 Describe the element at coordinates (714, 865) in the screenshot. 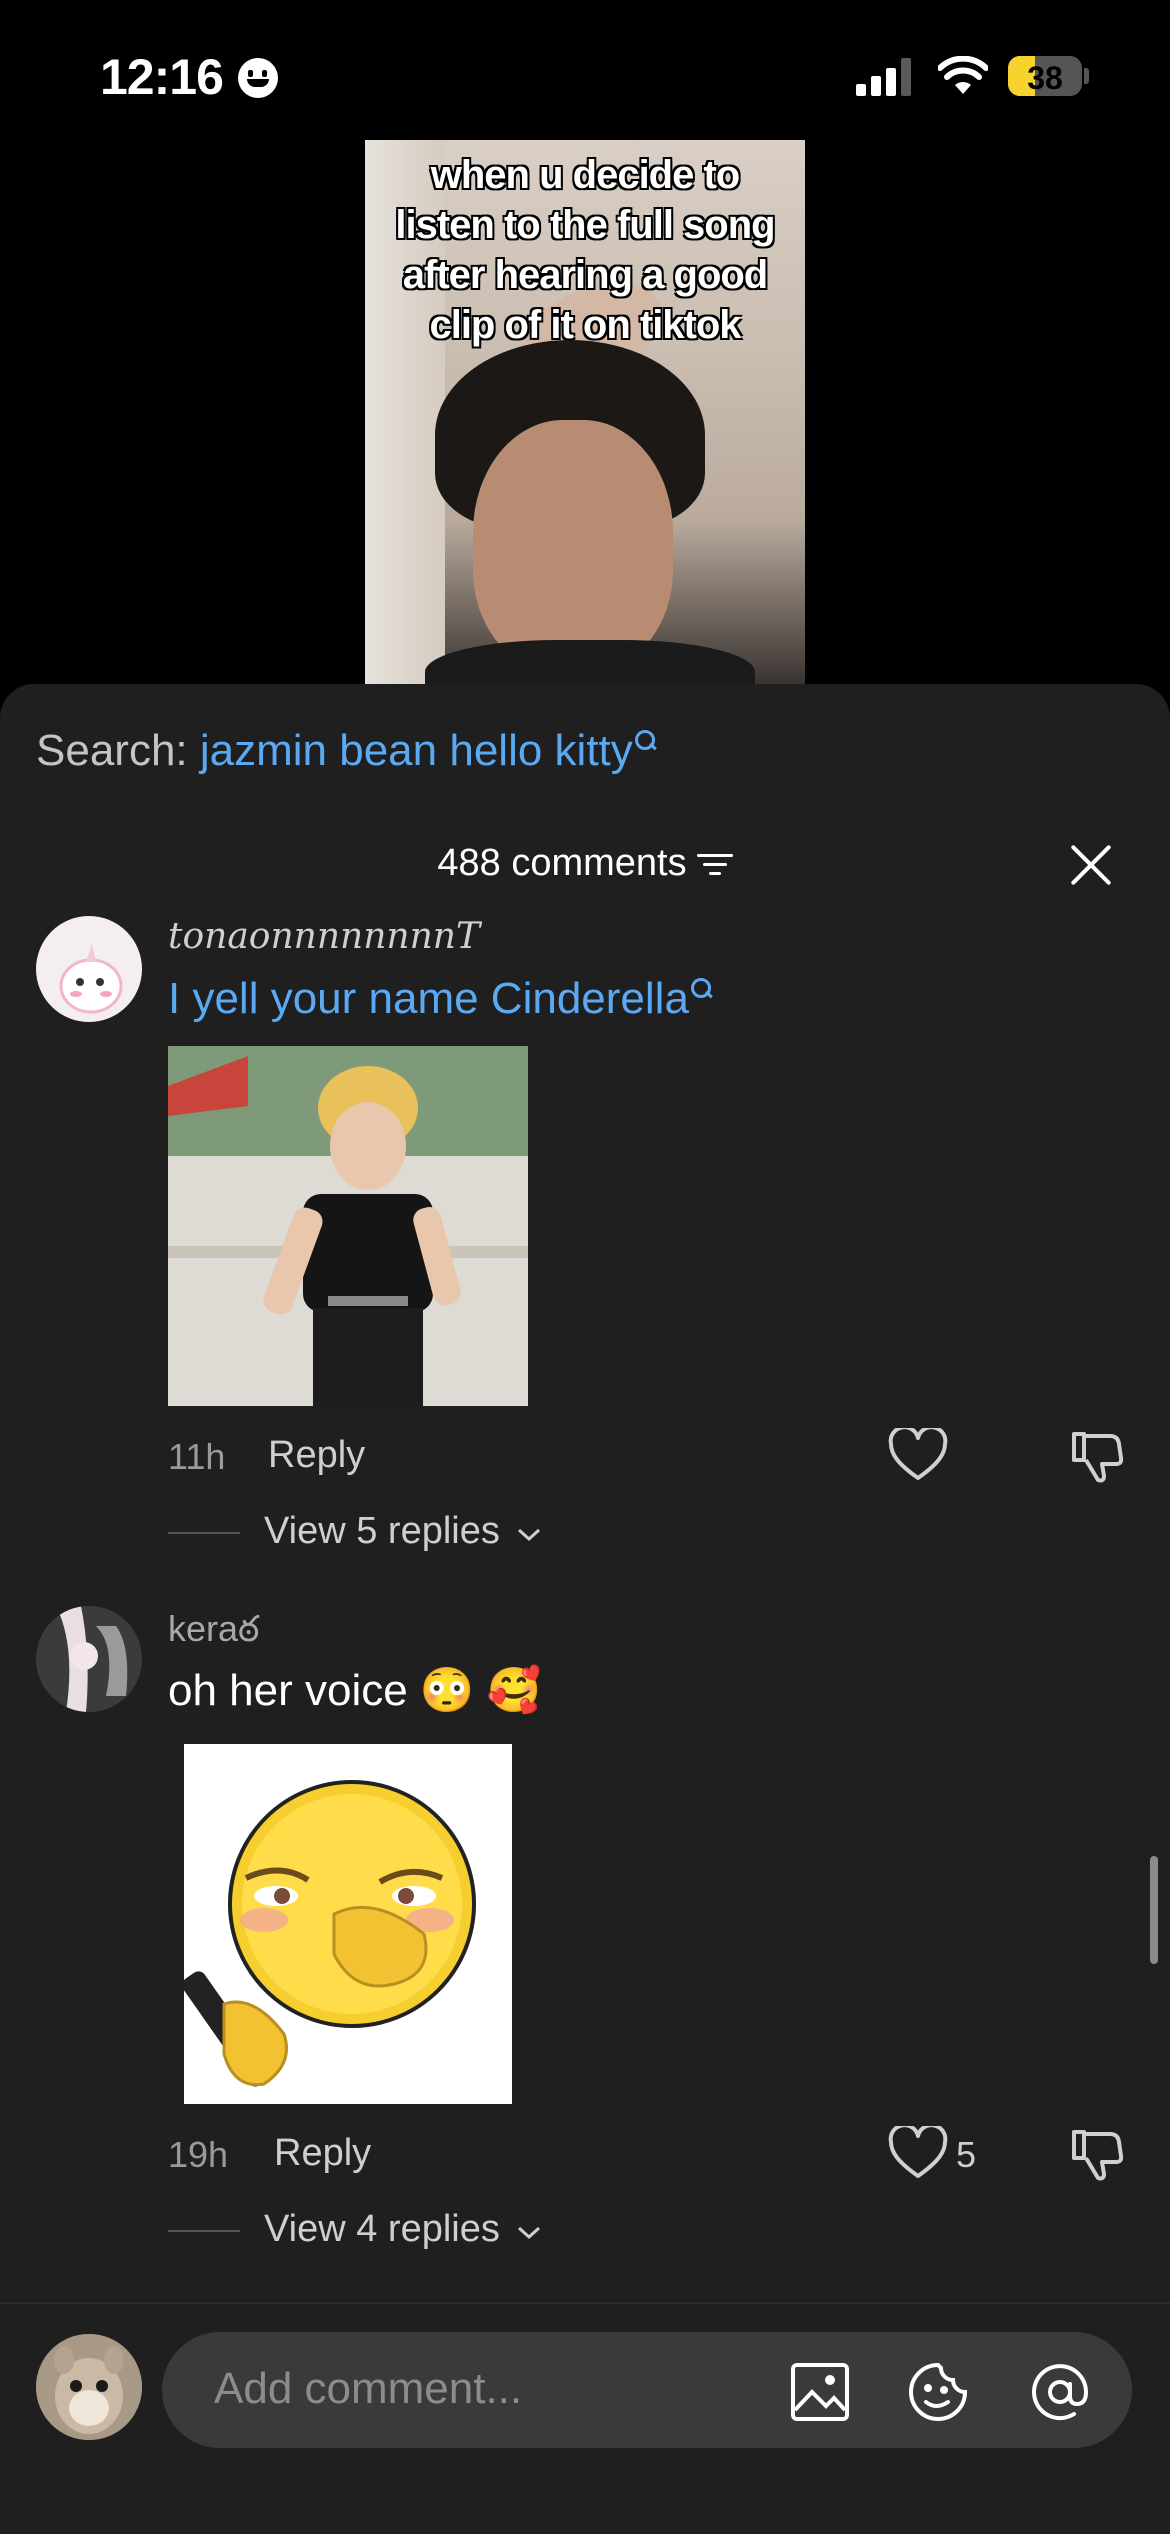

I see `sort-icon` at that location.